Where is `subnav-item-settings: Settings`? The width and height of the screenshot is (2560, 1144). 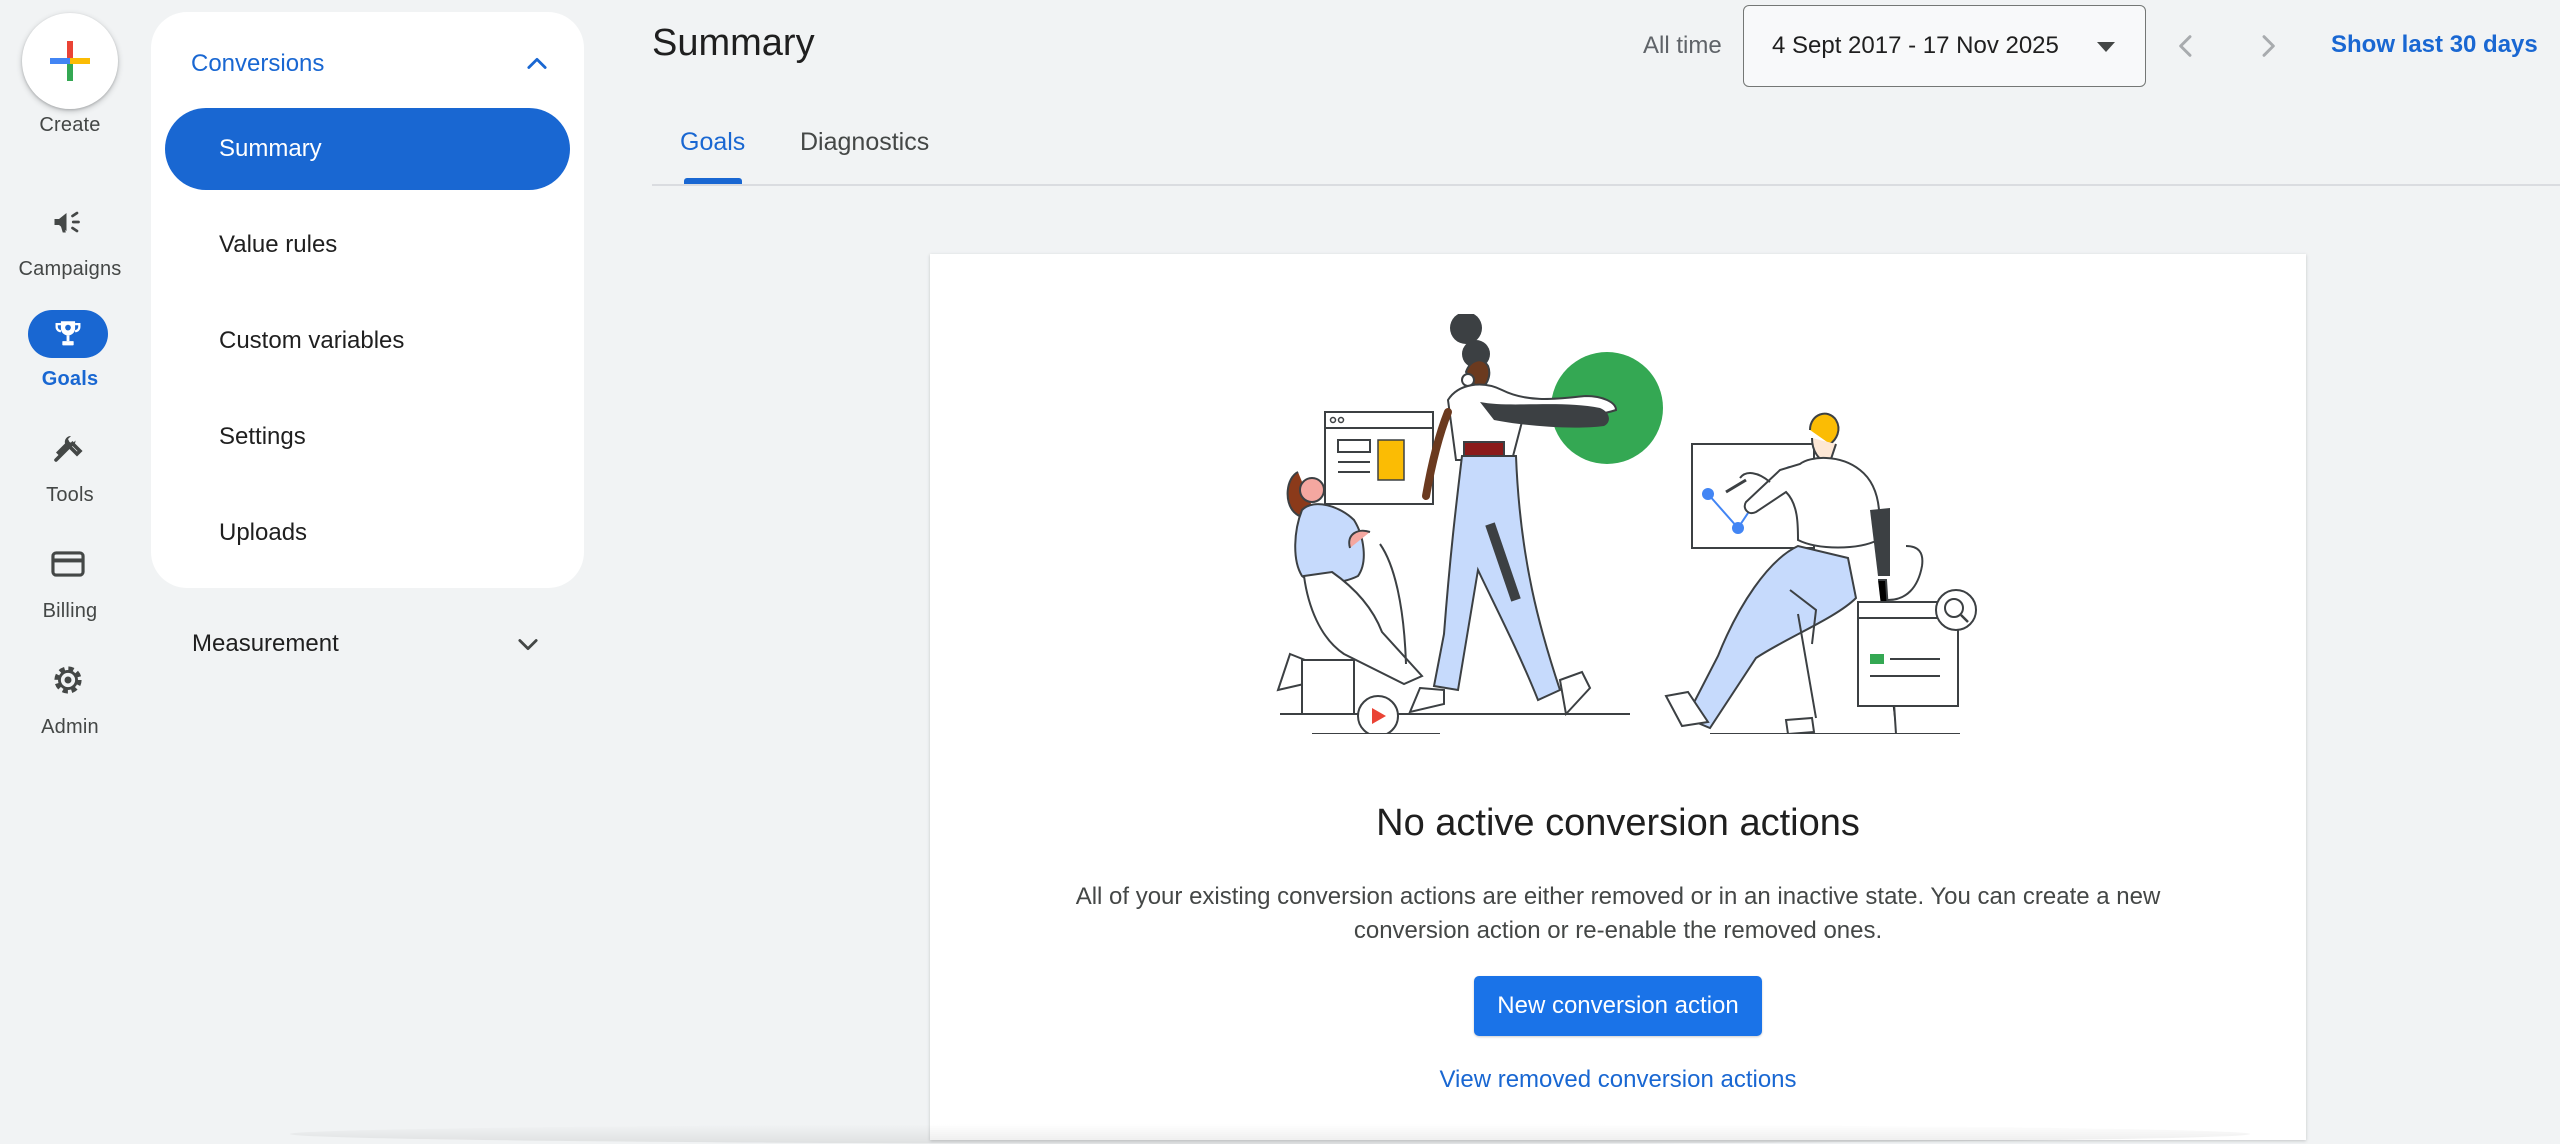
subnav-item-settings: Settings is located at coordinates (367, 437).